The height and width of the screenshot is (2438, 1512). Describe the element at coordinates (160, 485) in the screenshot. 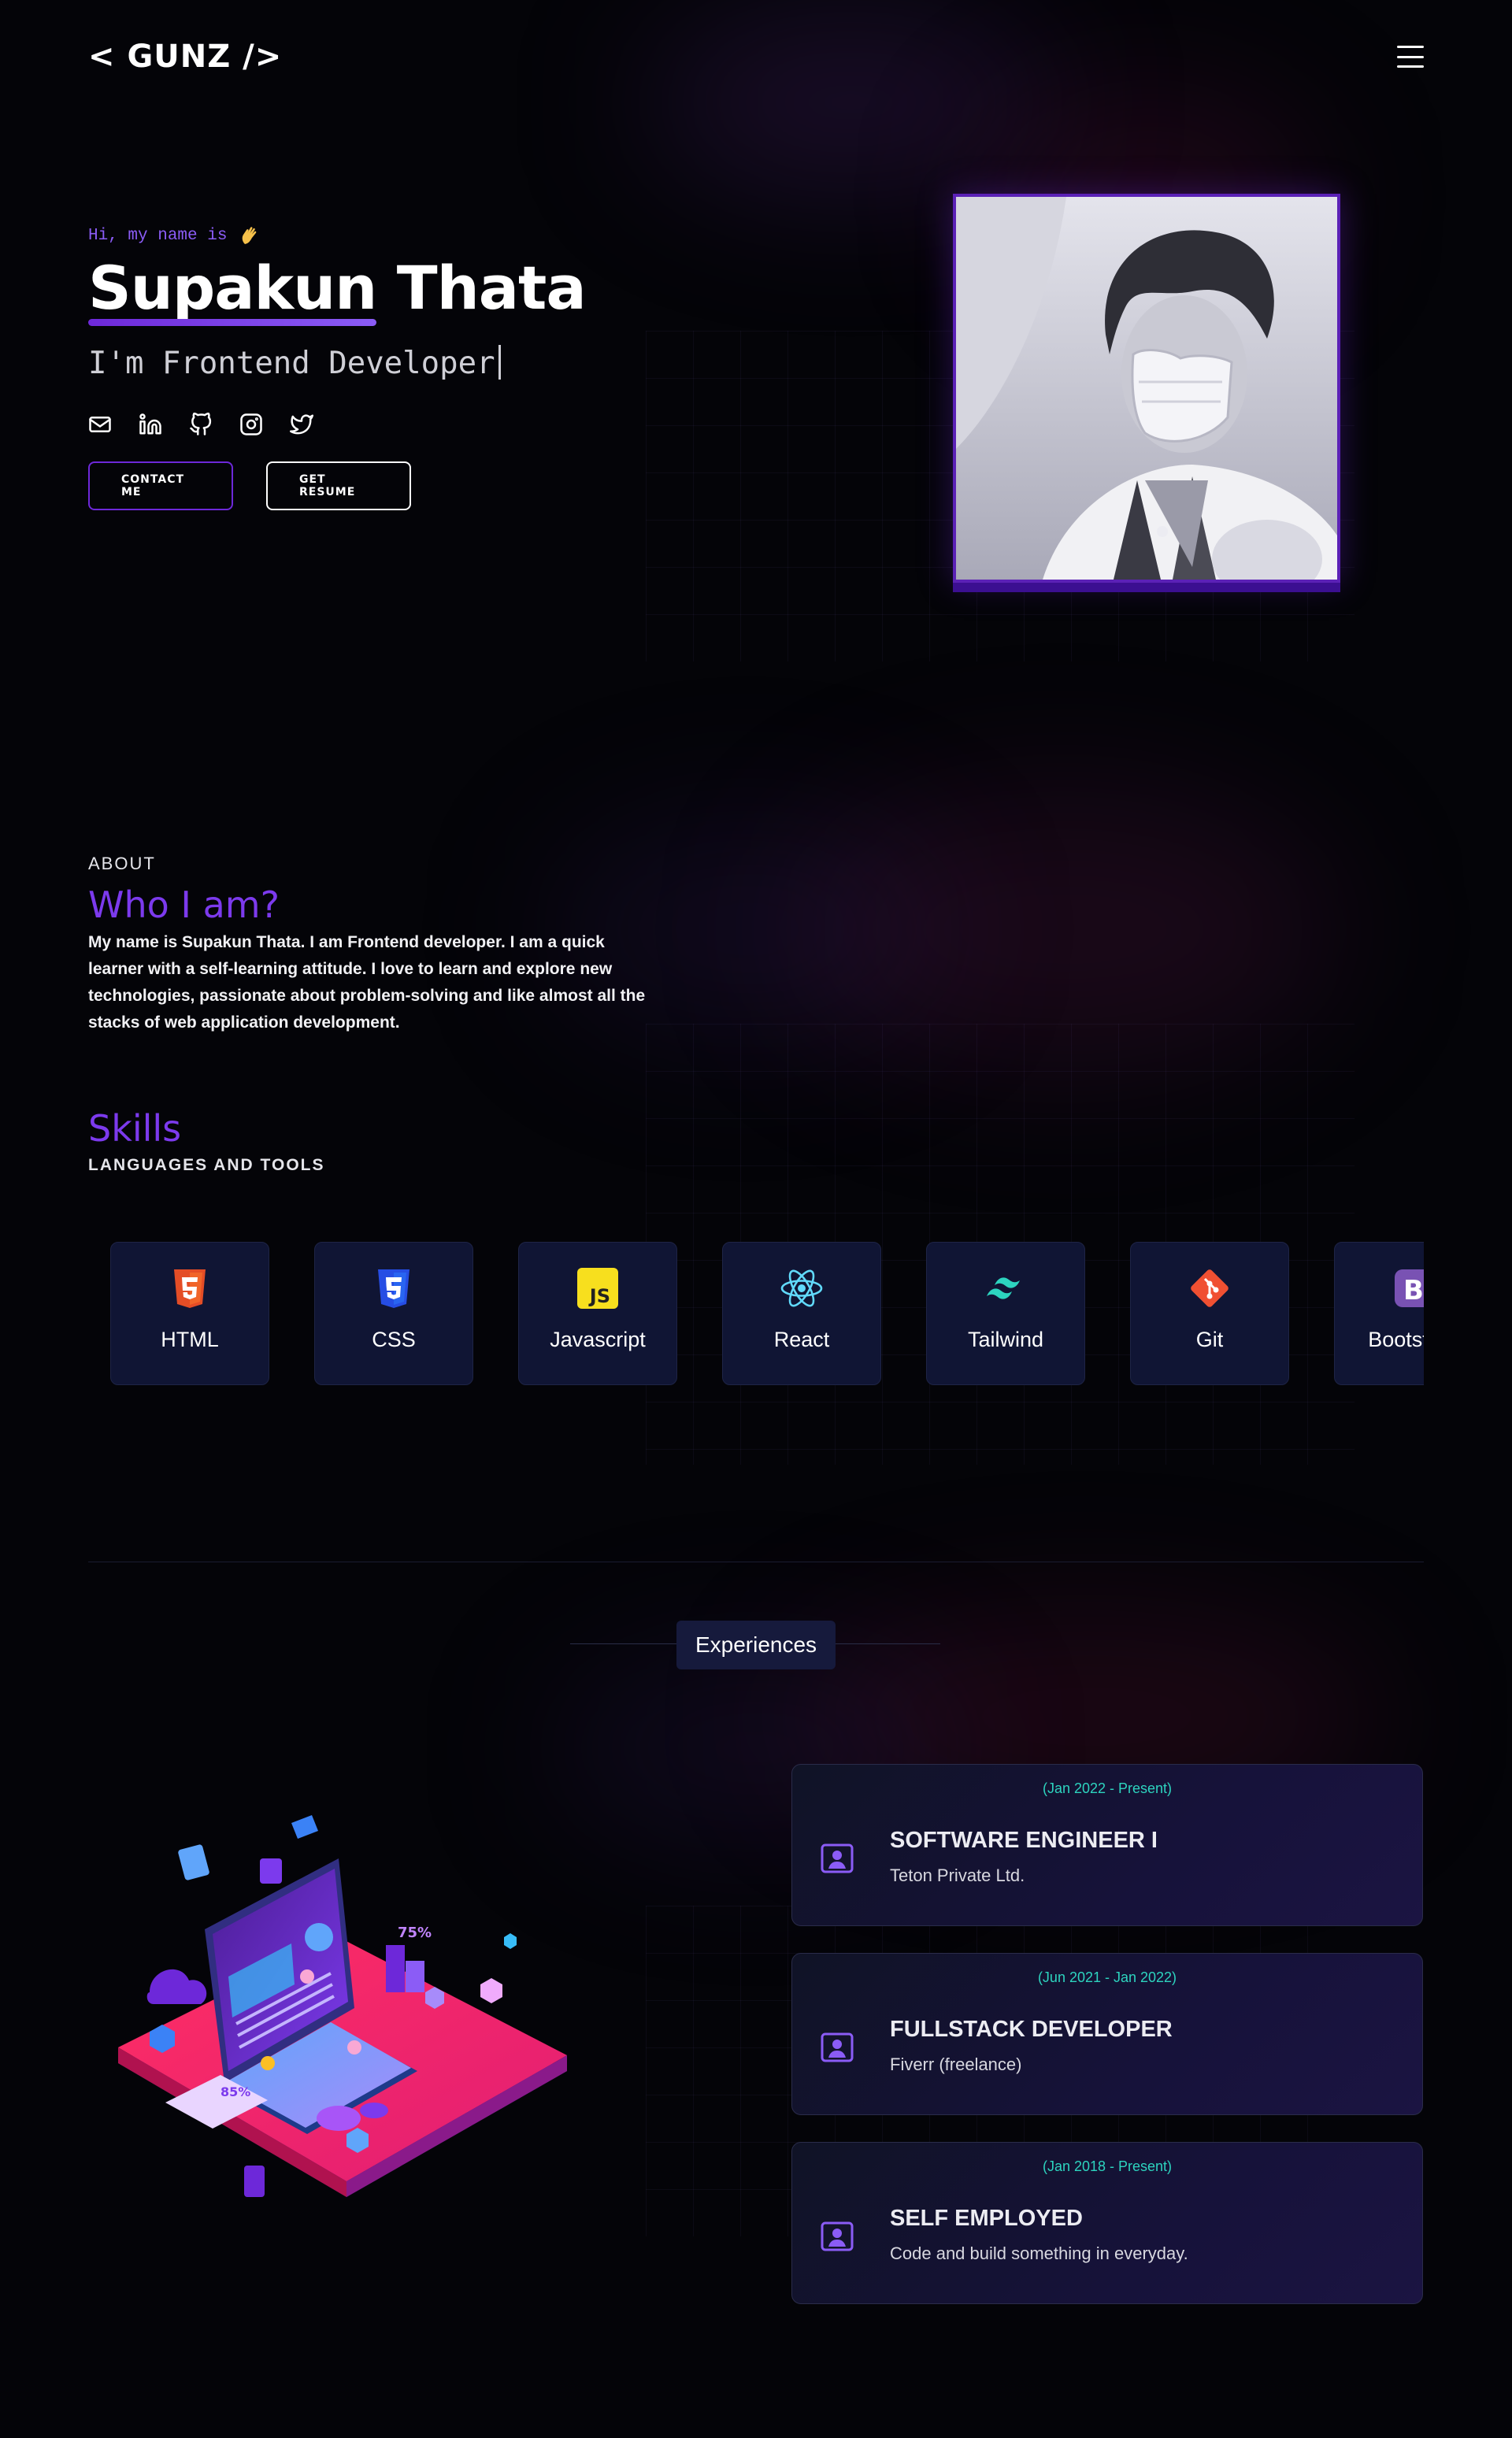

I see `contact-me-button: CONTACT ME` at that location.